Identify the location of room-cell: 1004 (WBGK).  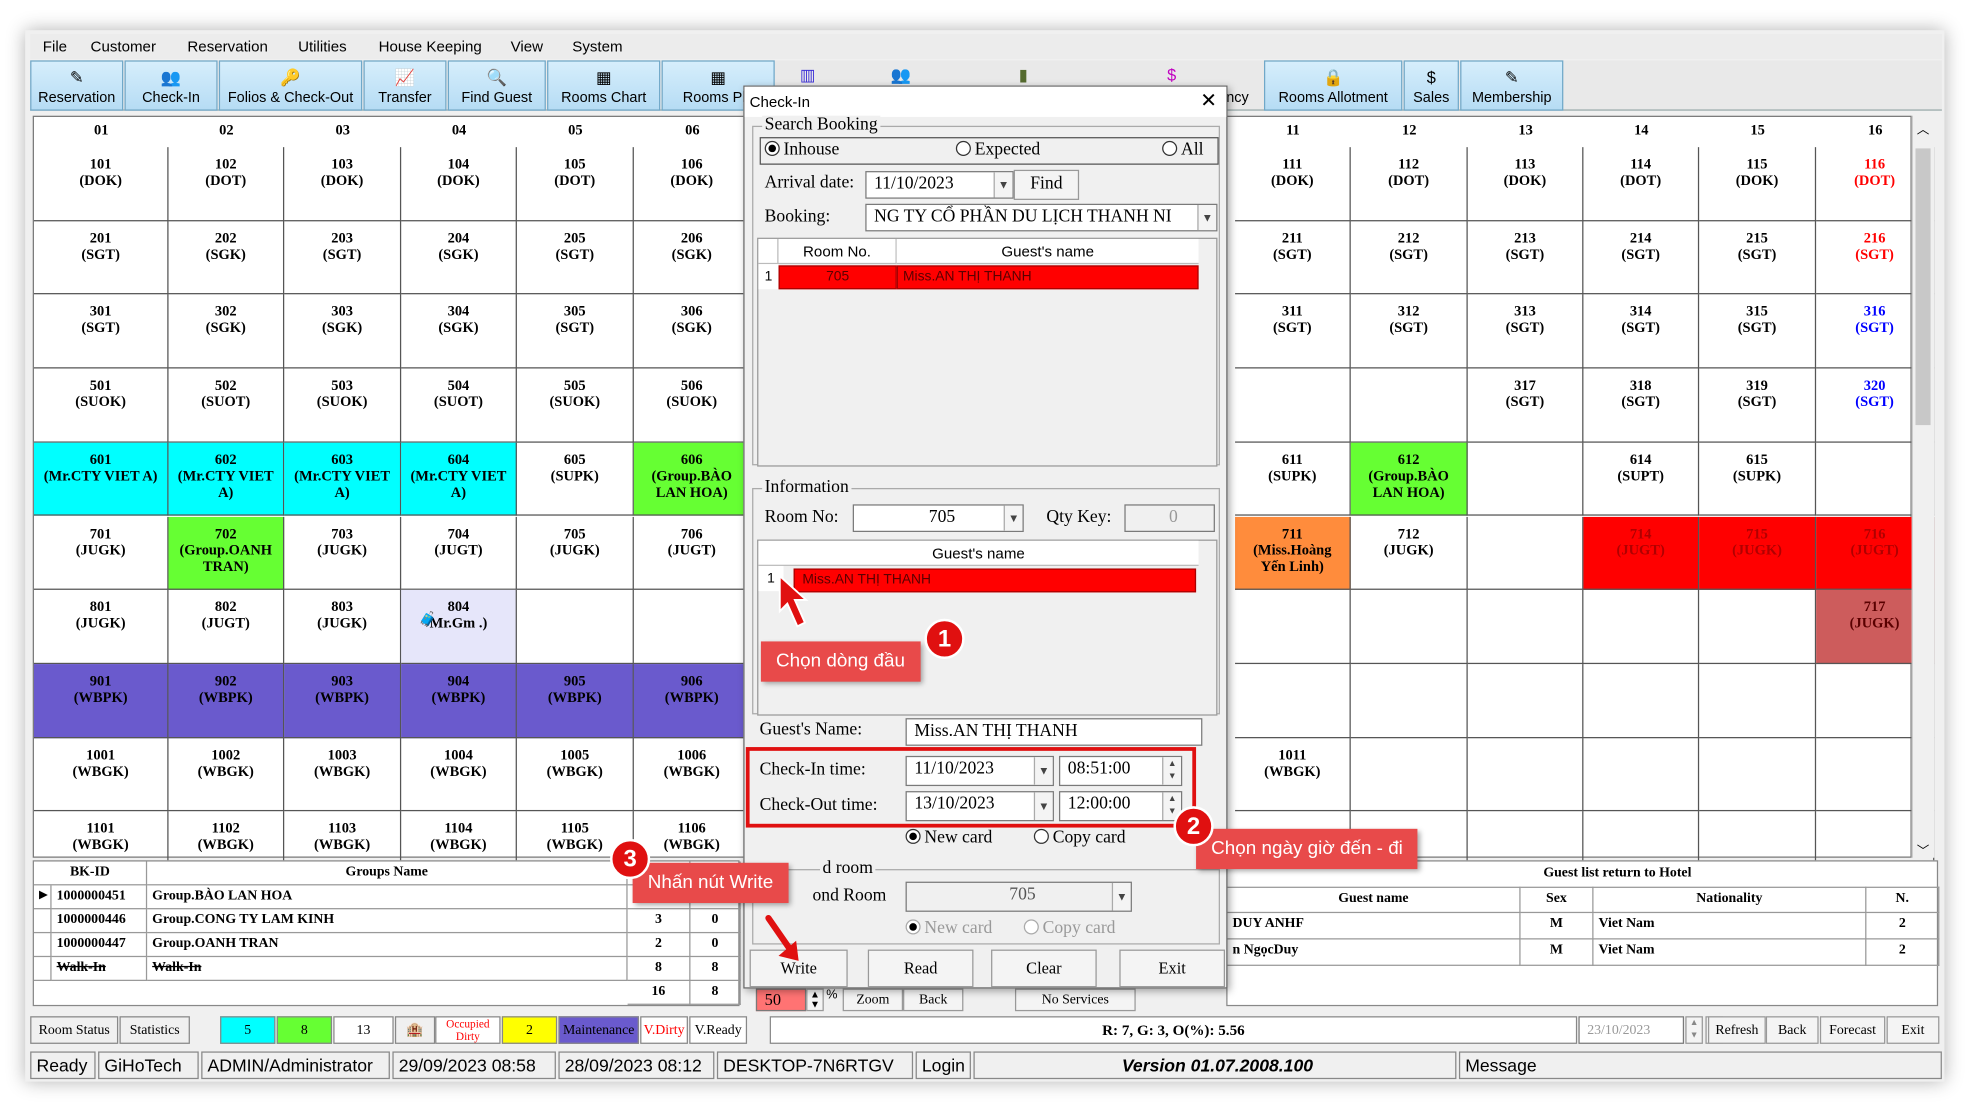
(459, 774).